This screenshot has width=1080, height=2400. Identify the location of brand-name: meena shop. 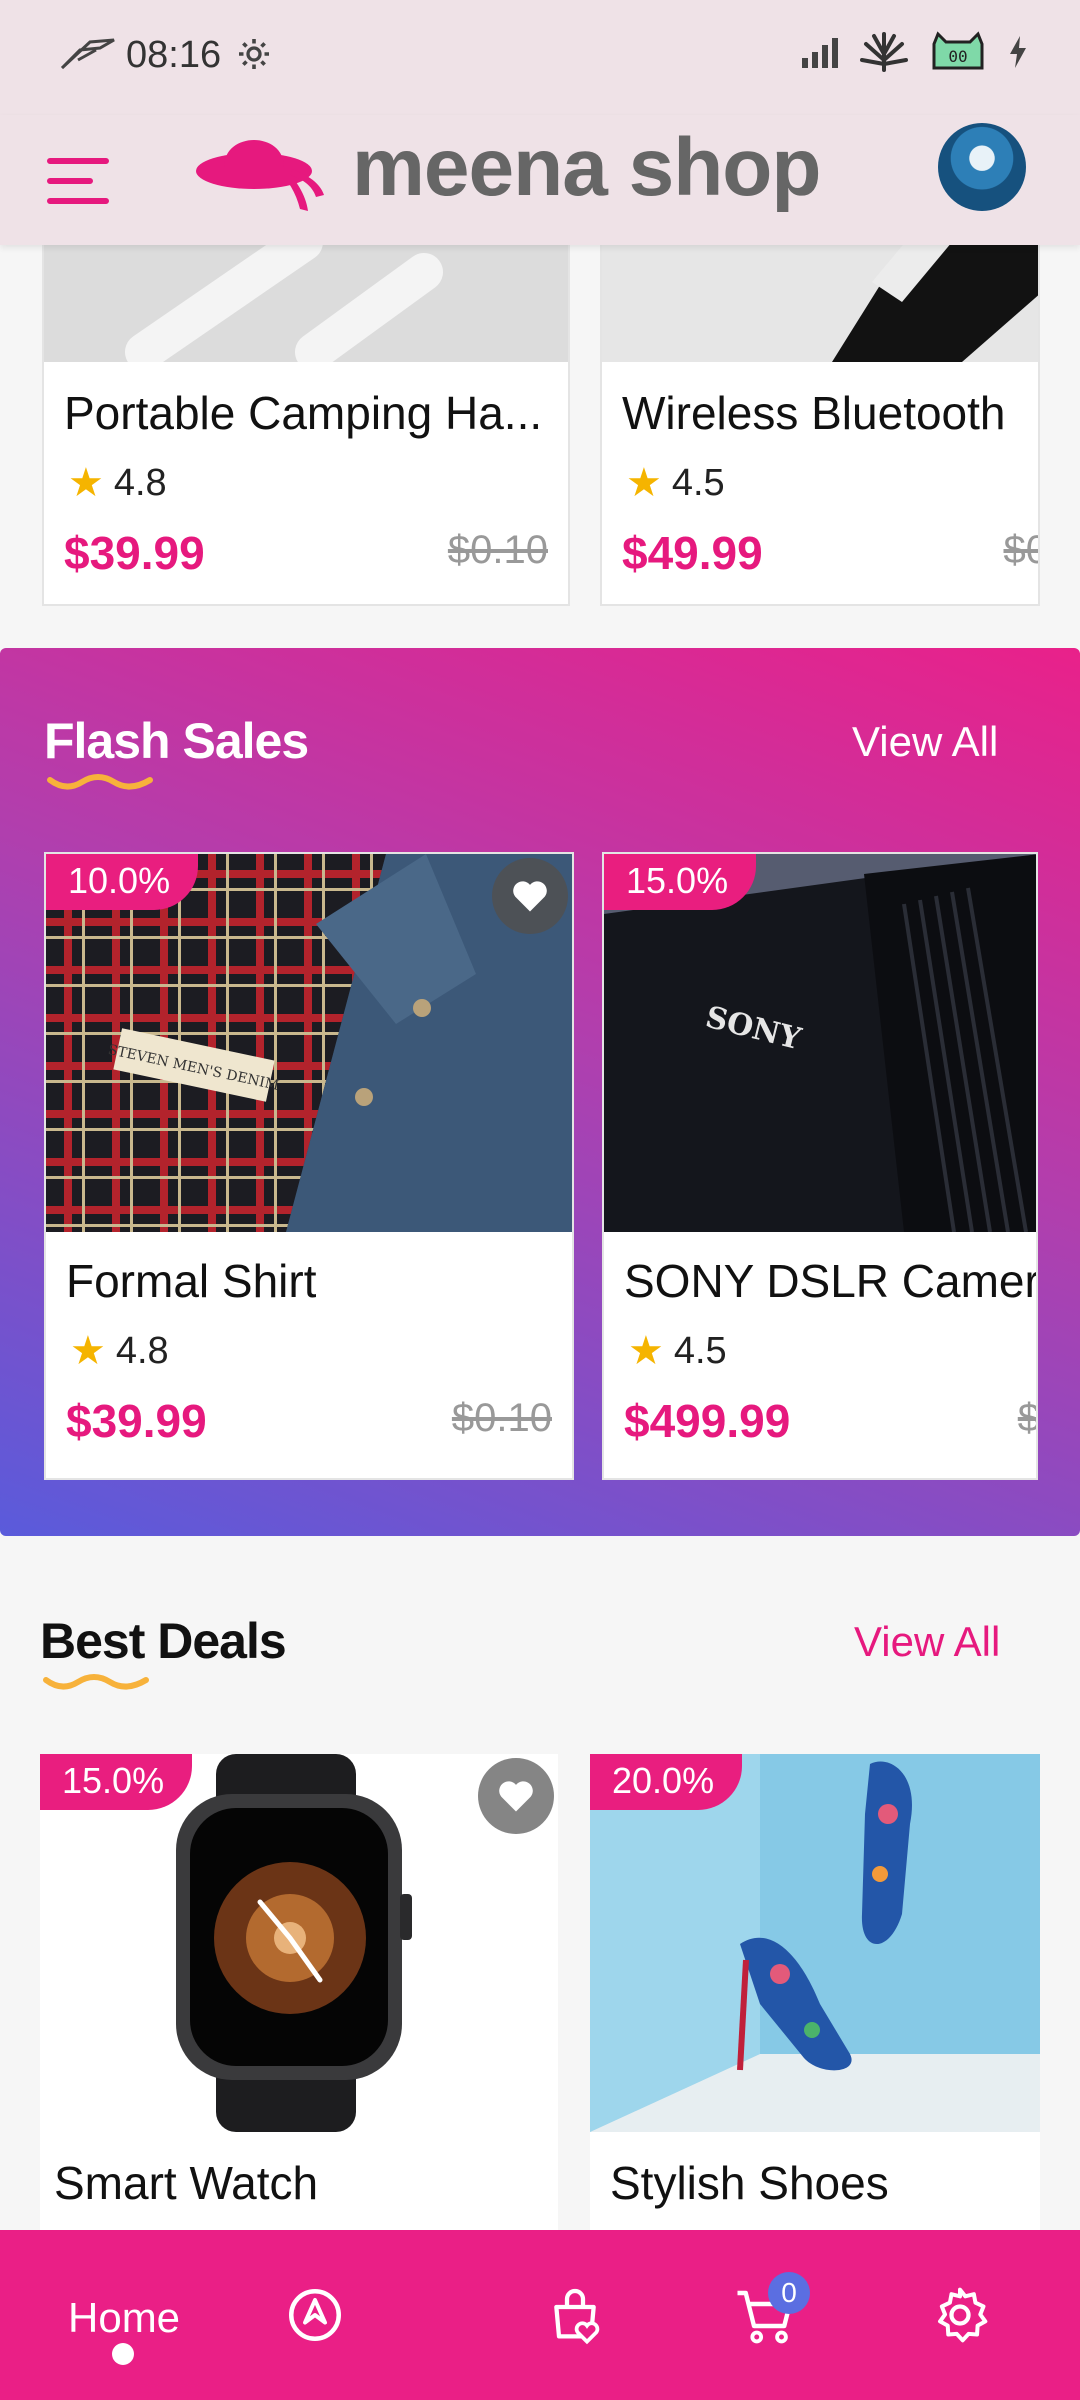
(586, 167).